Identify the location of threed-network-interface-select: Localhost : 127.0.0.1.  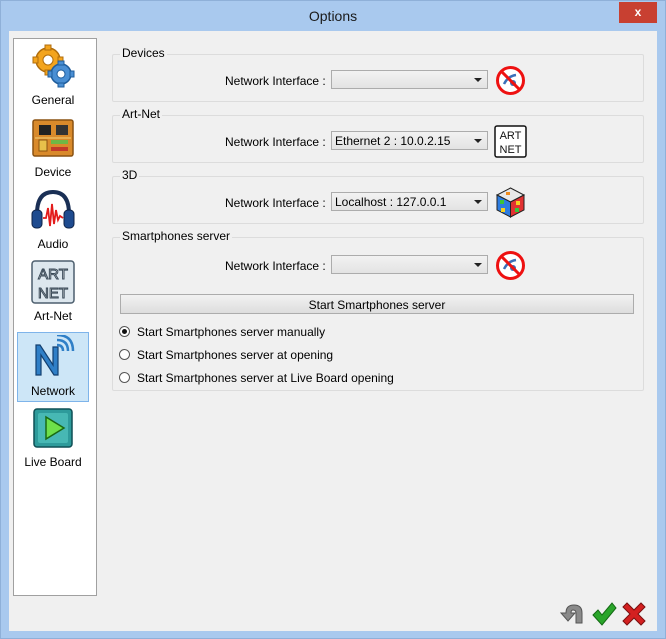
(409, 201).